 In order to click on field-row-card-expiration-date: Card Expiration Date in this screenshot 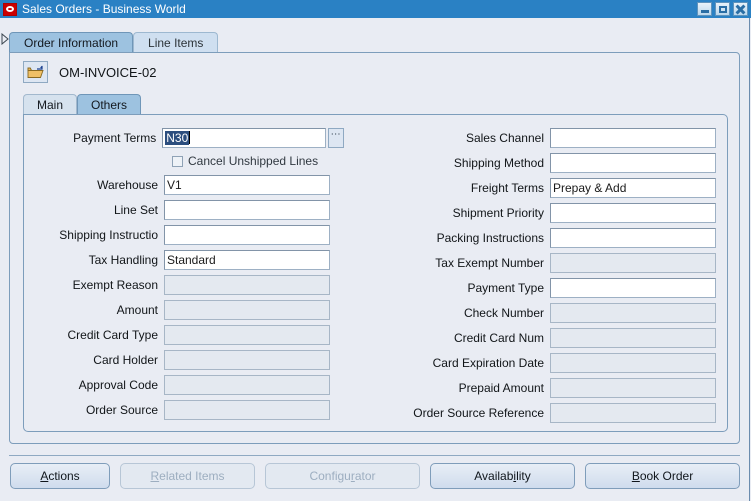, I will do `click(553, 362)`.